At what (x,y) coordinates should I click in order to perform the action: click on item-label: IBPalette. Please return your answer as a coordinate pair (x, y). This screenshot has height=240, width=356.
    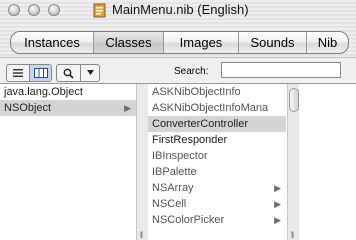
    Looking at the image, I should click on (174, 172).